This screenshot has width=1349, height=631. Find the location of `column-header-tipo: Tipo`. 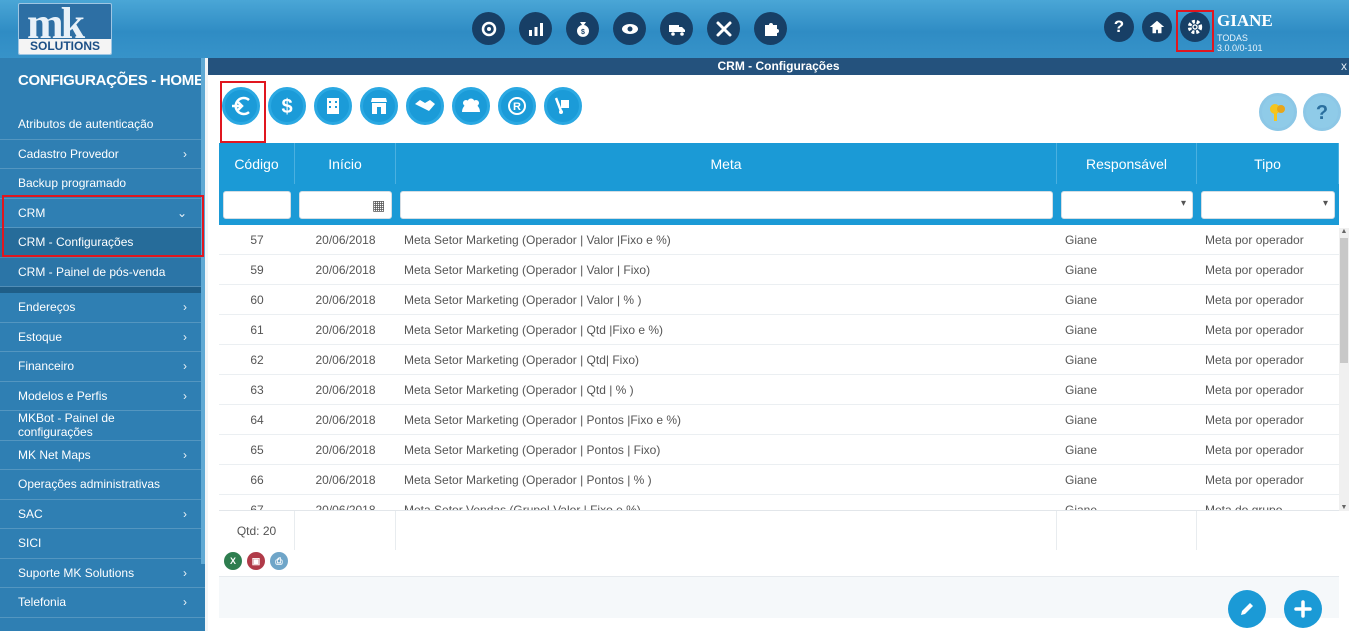

column-header-tipo: Tipo is located at coordinates (1268, 163).